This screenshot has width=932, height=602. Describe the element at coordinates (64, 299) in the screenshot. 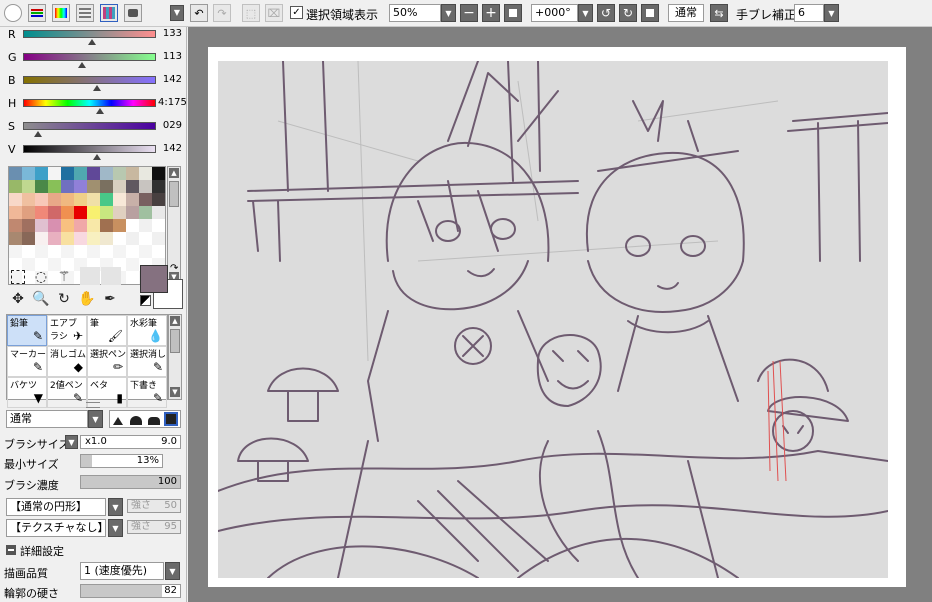

I see `rotate-tool-icon: ↻` at that location.